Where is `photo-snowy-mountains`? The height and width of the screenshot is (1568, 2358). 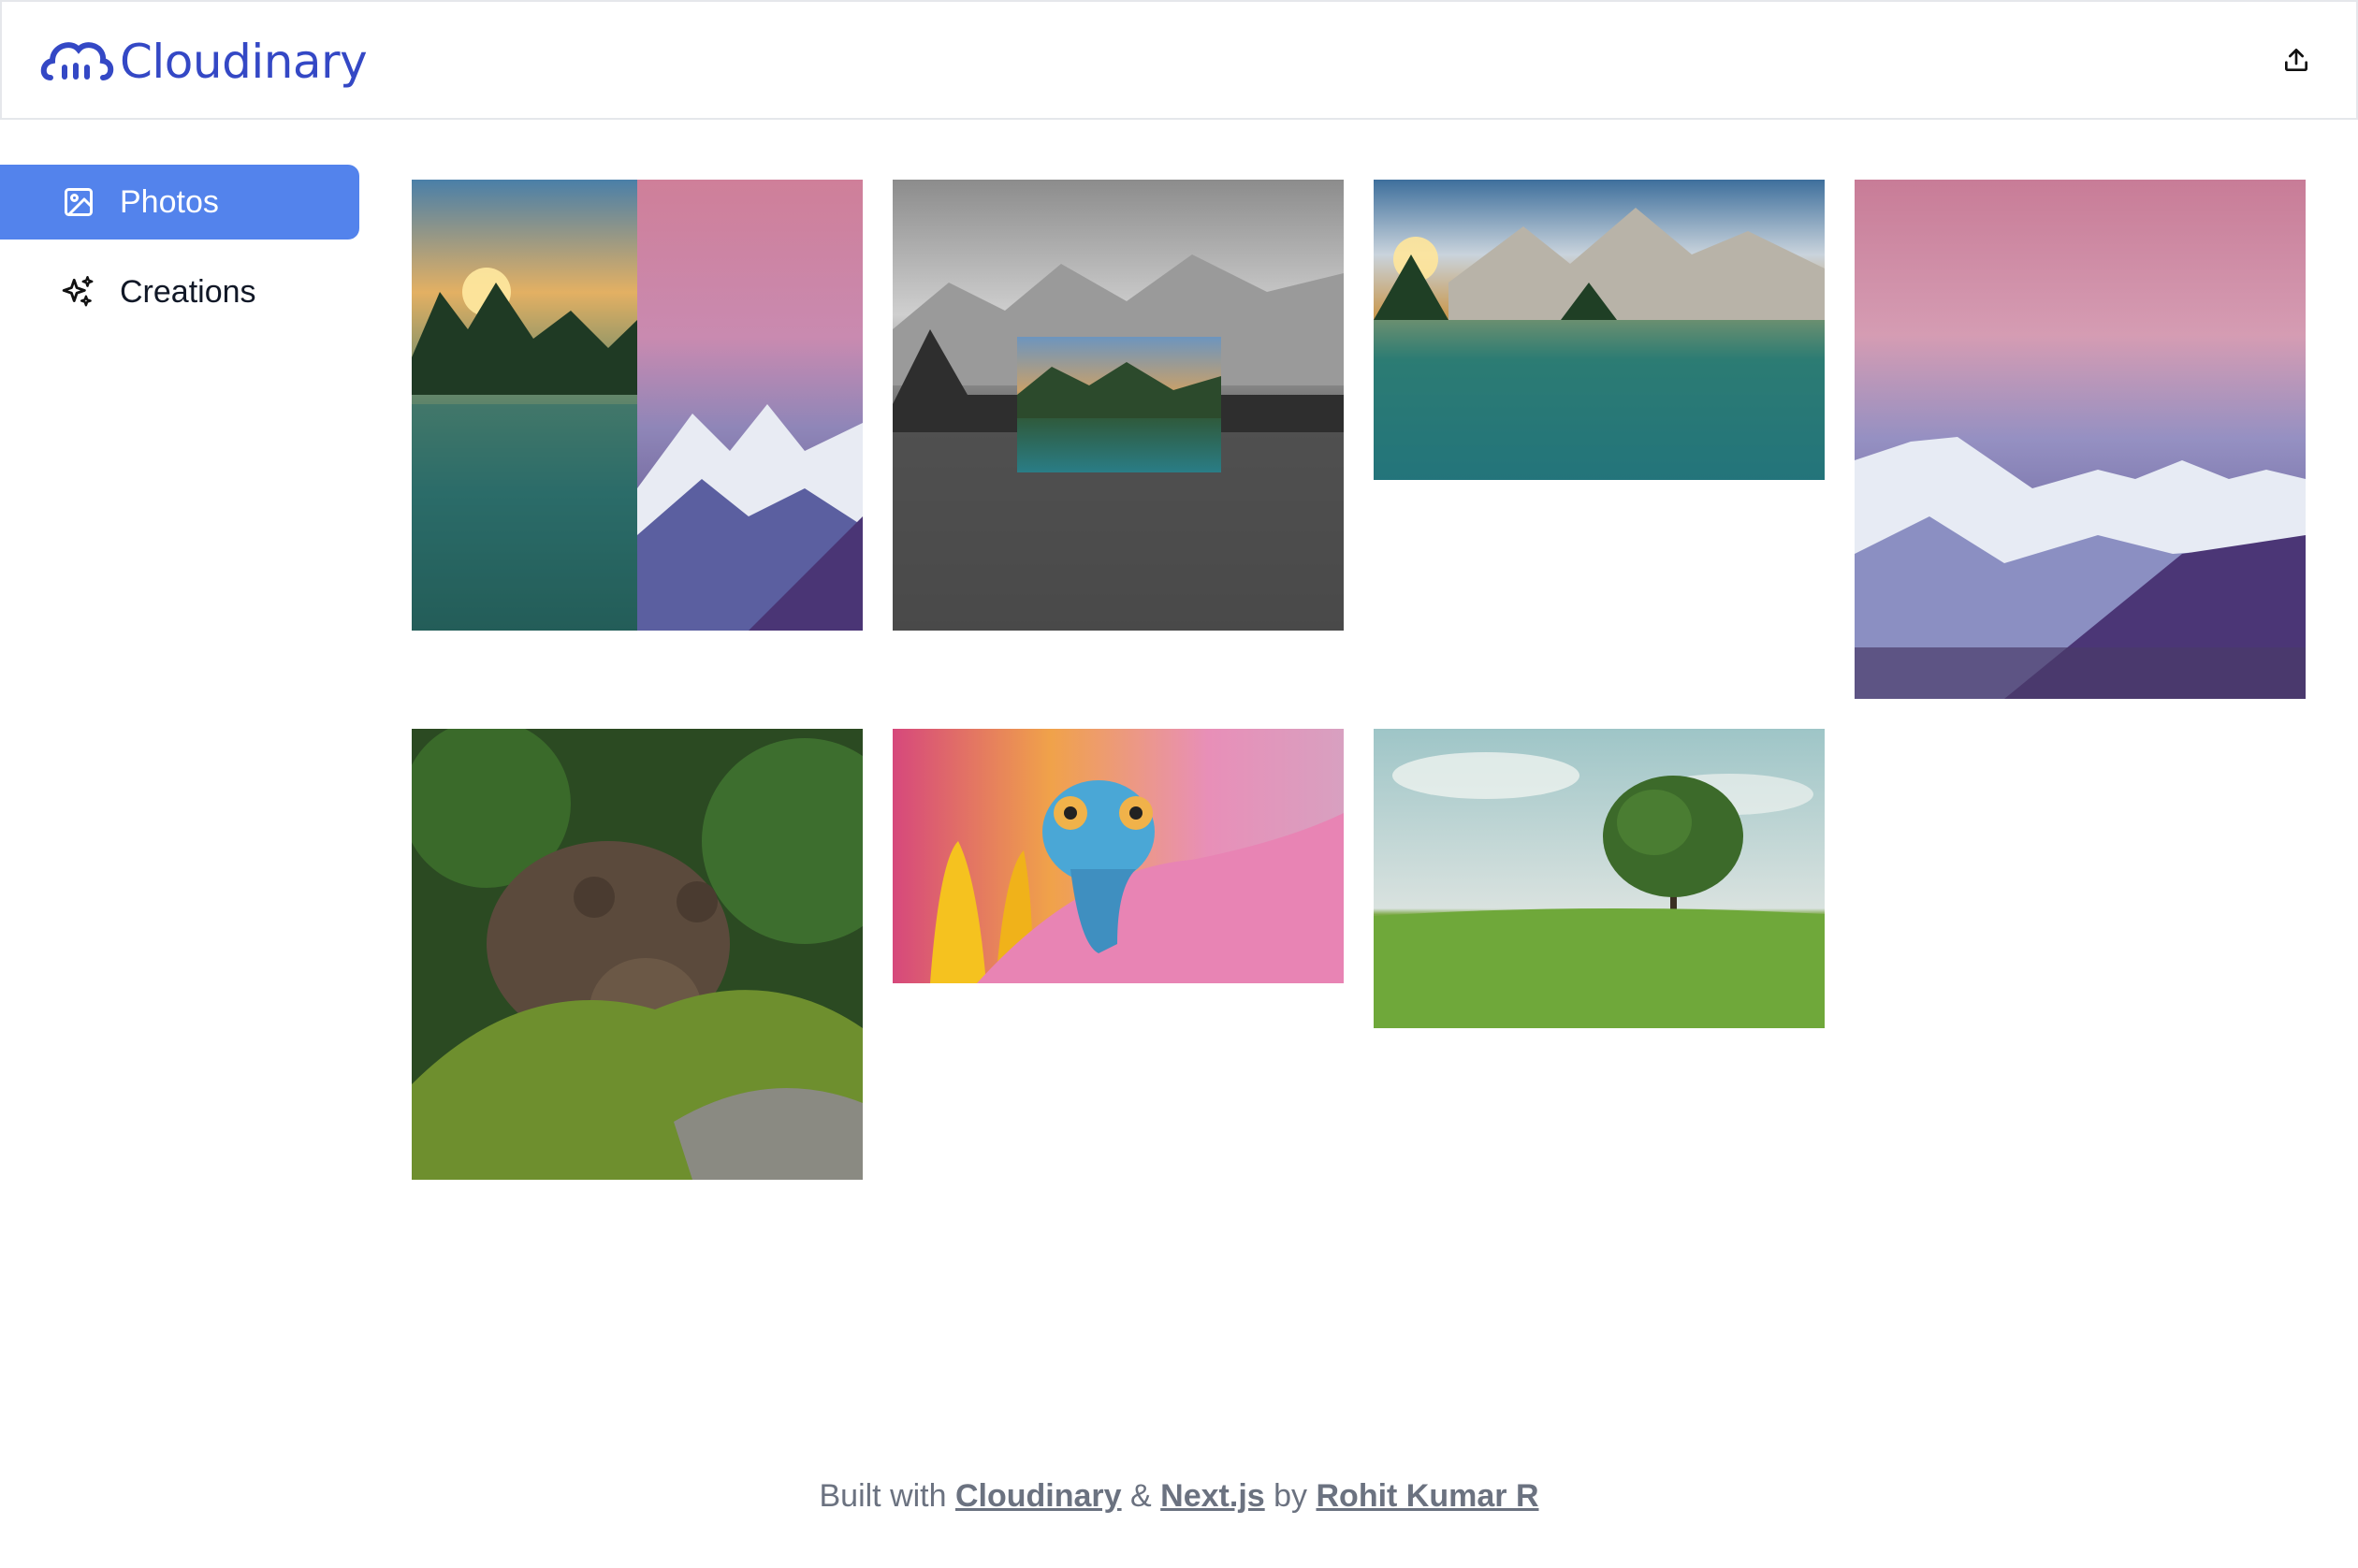
photo-snowy-mountains is located at coordinates (2080, 440).